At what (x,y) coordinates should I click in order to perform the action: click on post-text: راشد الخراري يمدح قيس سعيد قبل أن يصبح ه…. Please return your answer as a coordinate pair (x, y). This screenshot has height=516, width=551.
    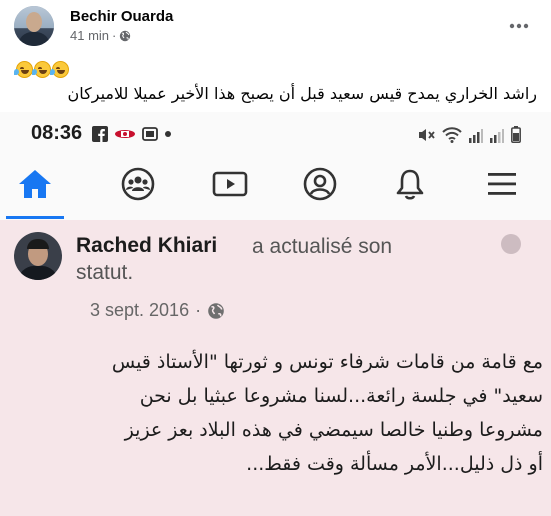
    Looking at the image, I should click on (302, 93).